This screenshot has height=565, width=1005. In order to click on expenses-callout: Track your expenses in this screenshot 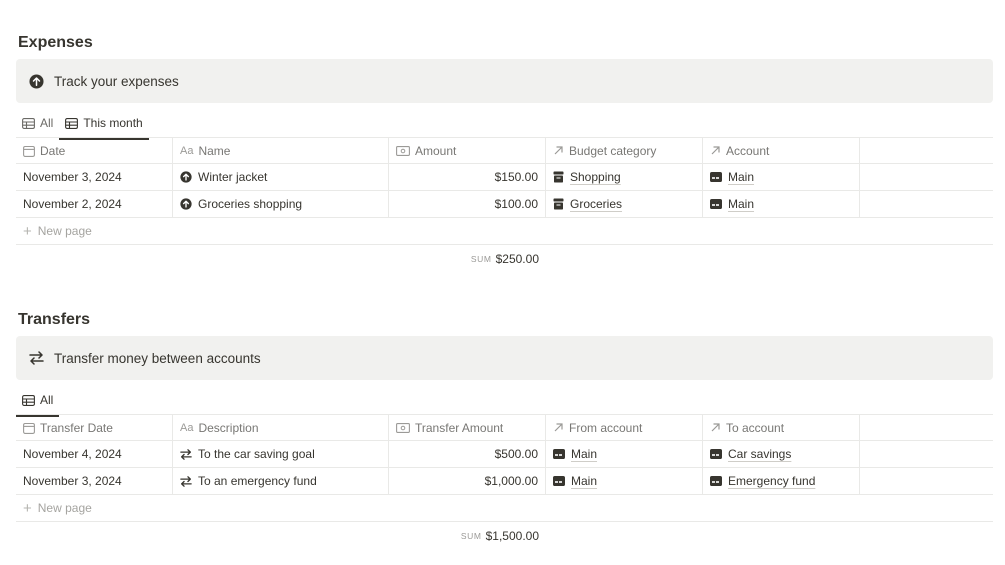, I will do `click(504, 81)`.